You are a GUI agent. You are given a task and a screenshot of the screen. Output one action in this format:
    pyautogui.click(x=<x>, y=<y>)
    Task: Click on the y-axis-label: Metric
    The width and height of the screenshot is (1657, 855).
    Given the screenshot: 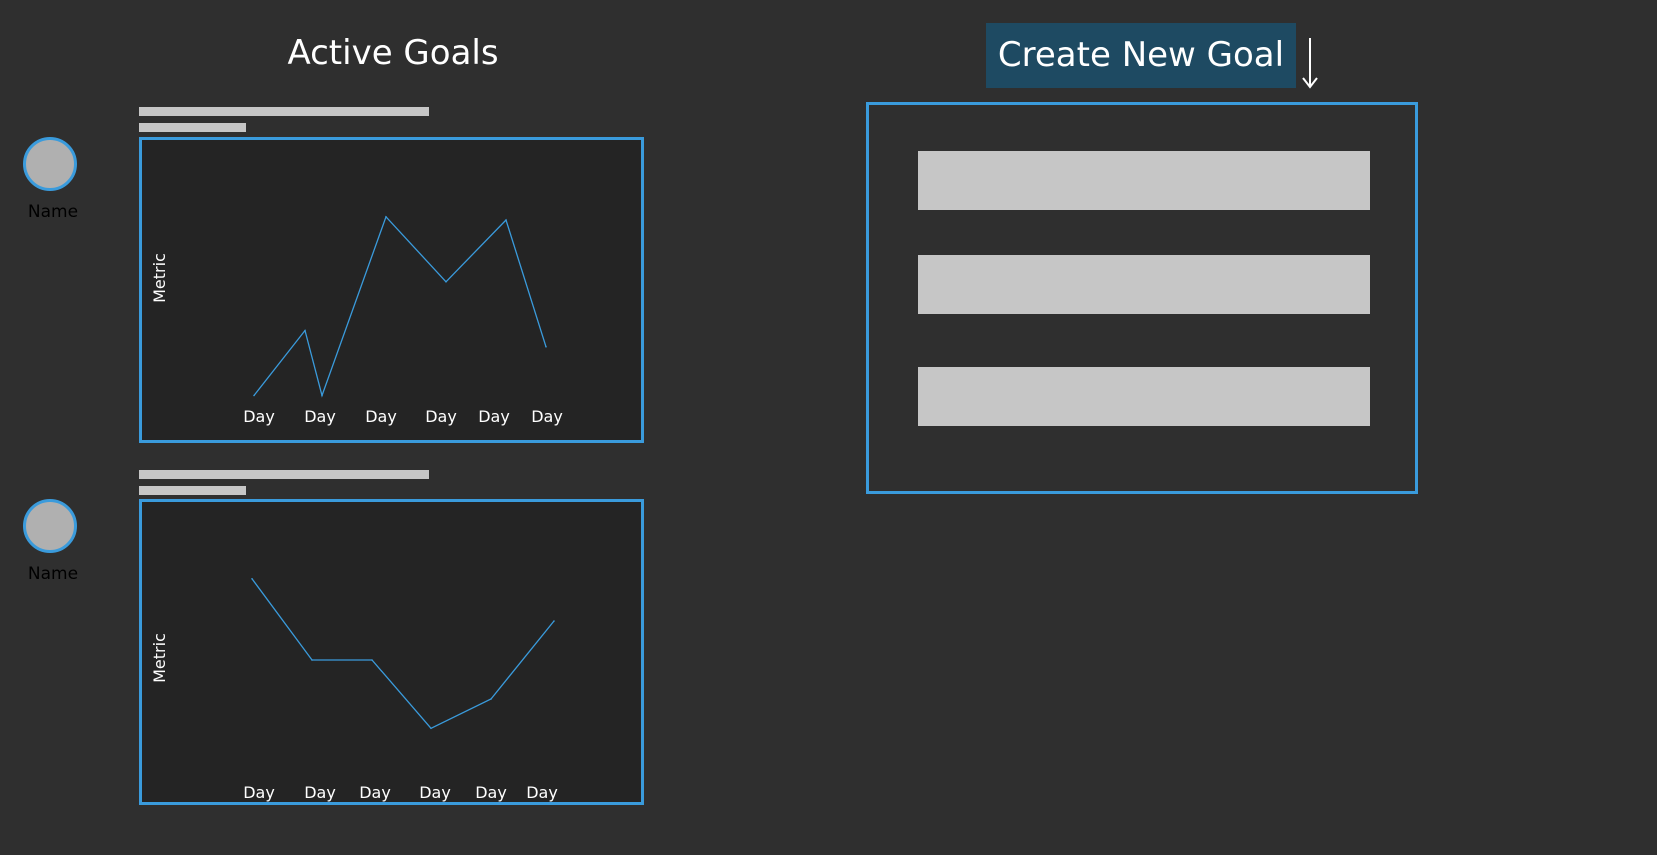 What is the action you would take?
    pyautogui.click(x=159, y=658)
    